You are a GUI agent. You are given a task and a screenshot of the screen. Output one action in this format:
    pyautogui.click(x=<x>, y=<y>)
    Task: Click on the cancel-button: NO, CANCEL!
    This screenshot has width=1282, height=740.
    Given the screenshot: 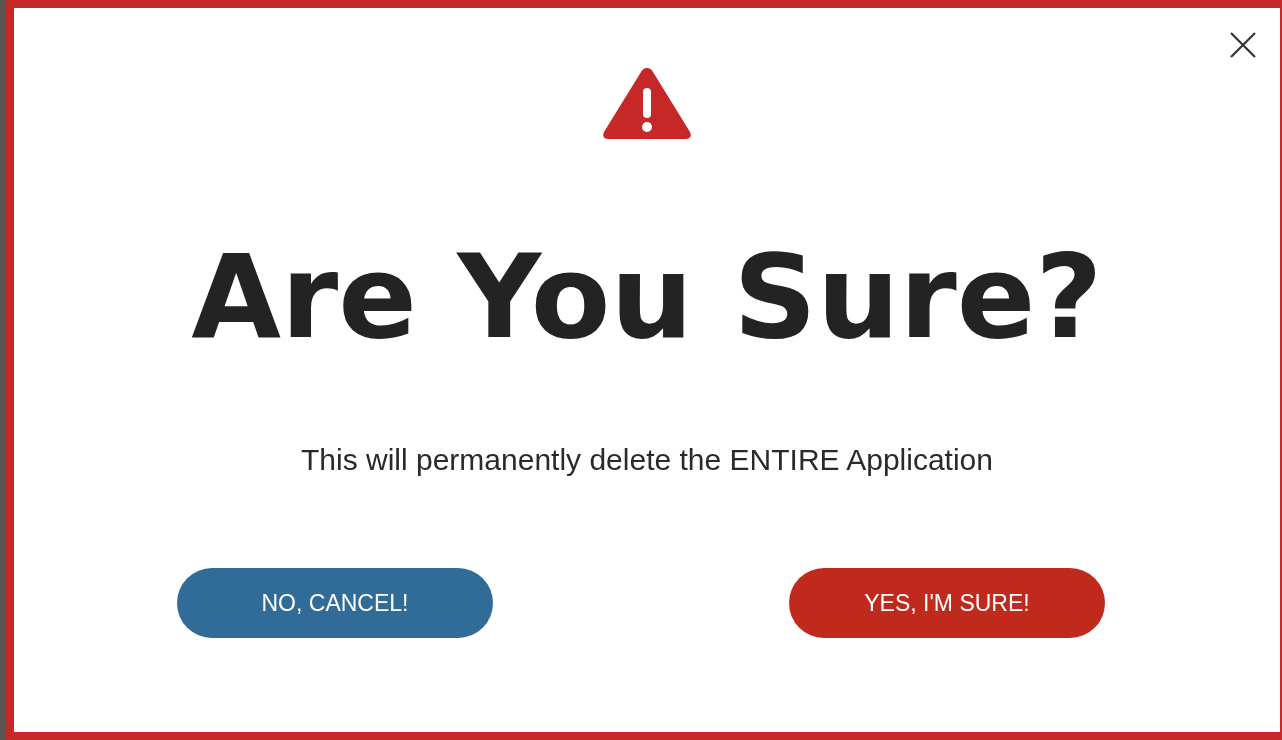 What is the action you would take?
    pyautogui.click(x=335, y=603)
    